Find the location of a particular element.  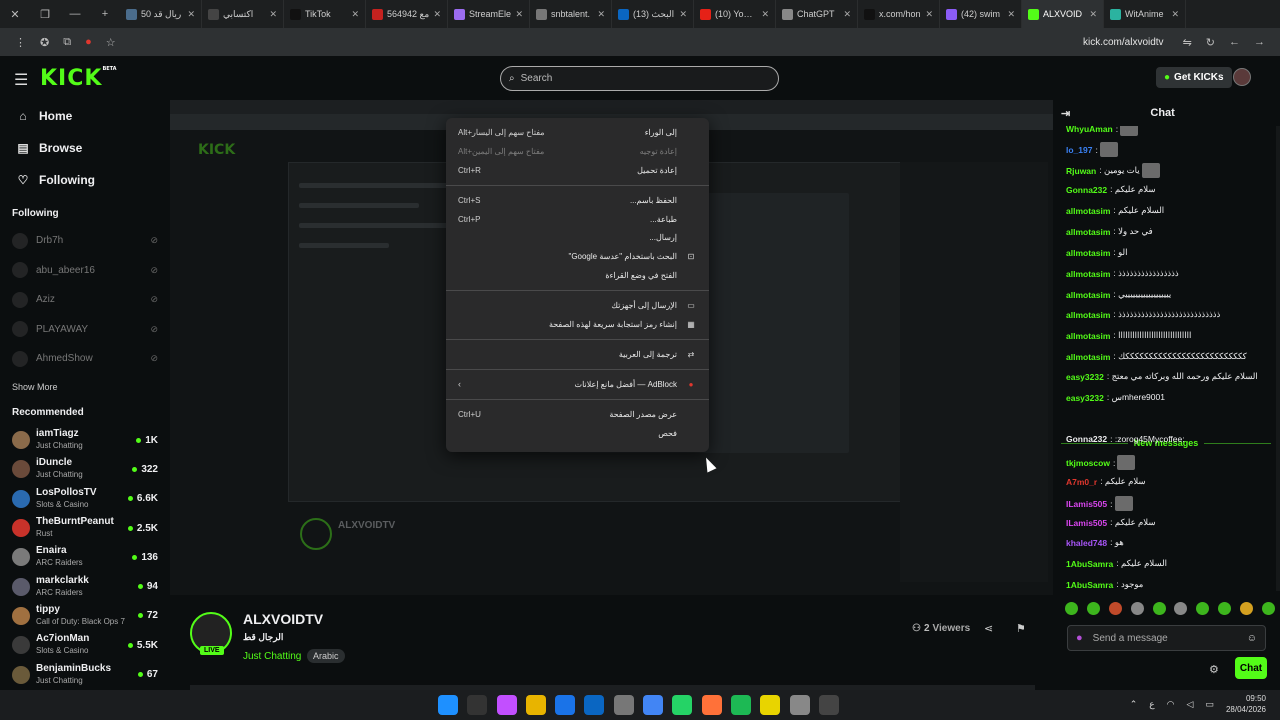

chat-username: tkjmoscow is located at coordinates (1088, 463).